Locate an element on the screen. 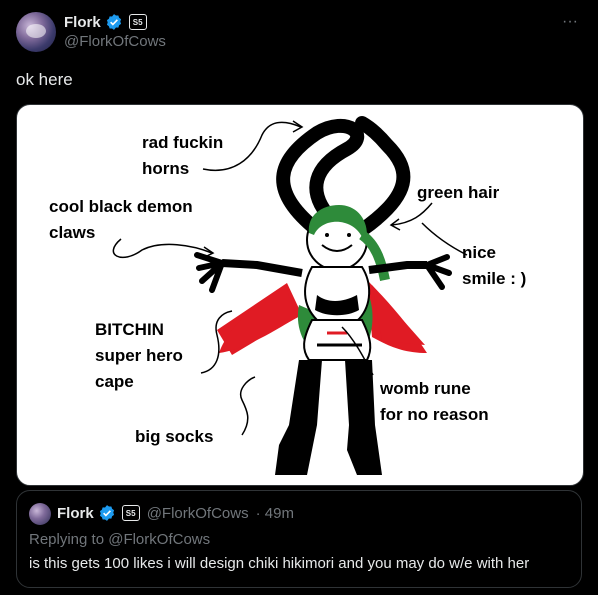  subscription-badge: S5 is located at coordinates (137, 22).